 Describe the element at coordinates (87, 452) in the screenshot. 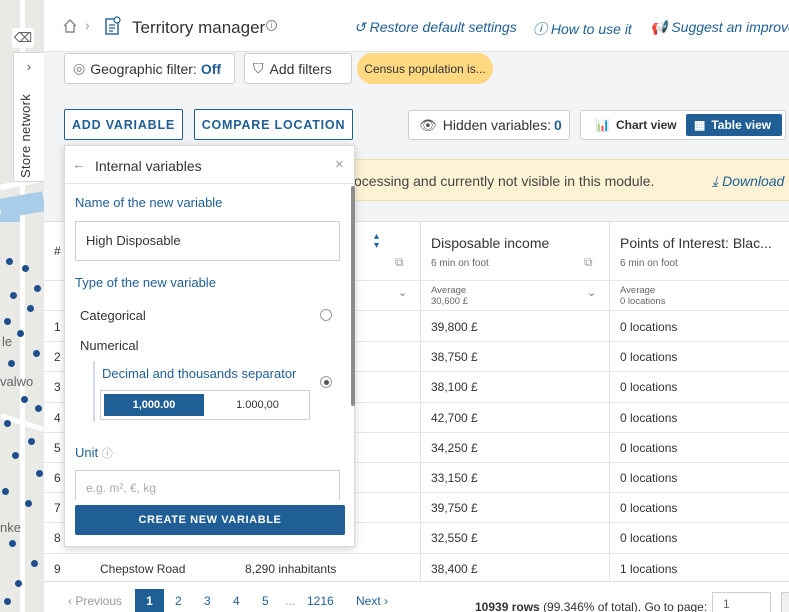

I see `unit-label-text: Unit` at that location.